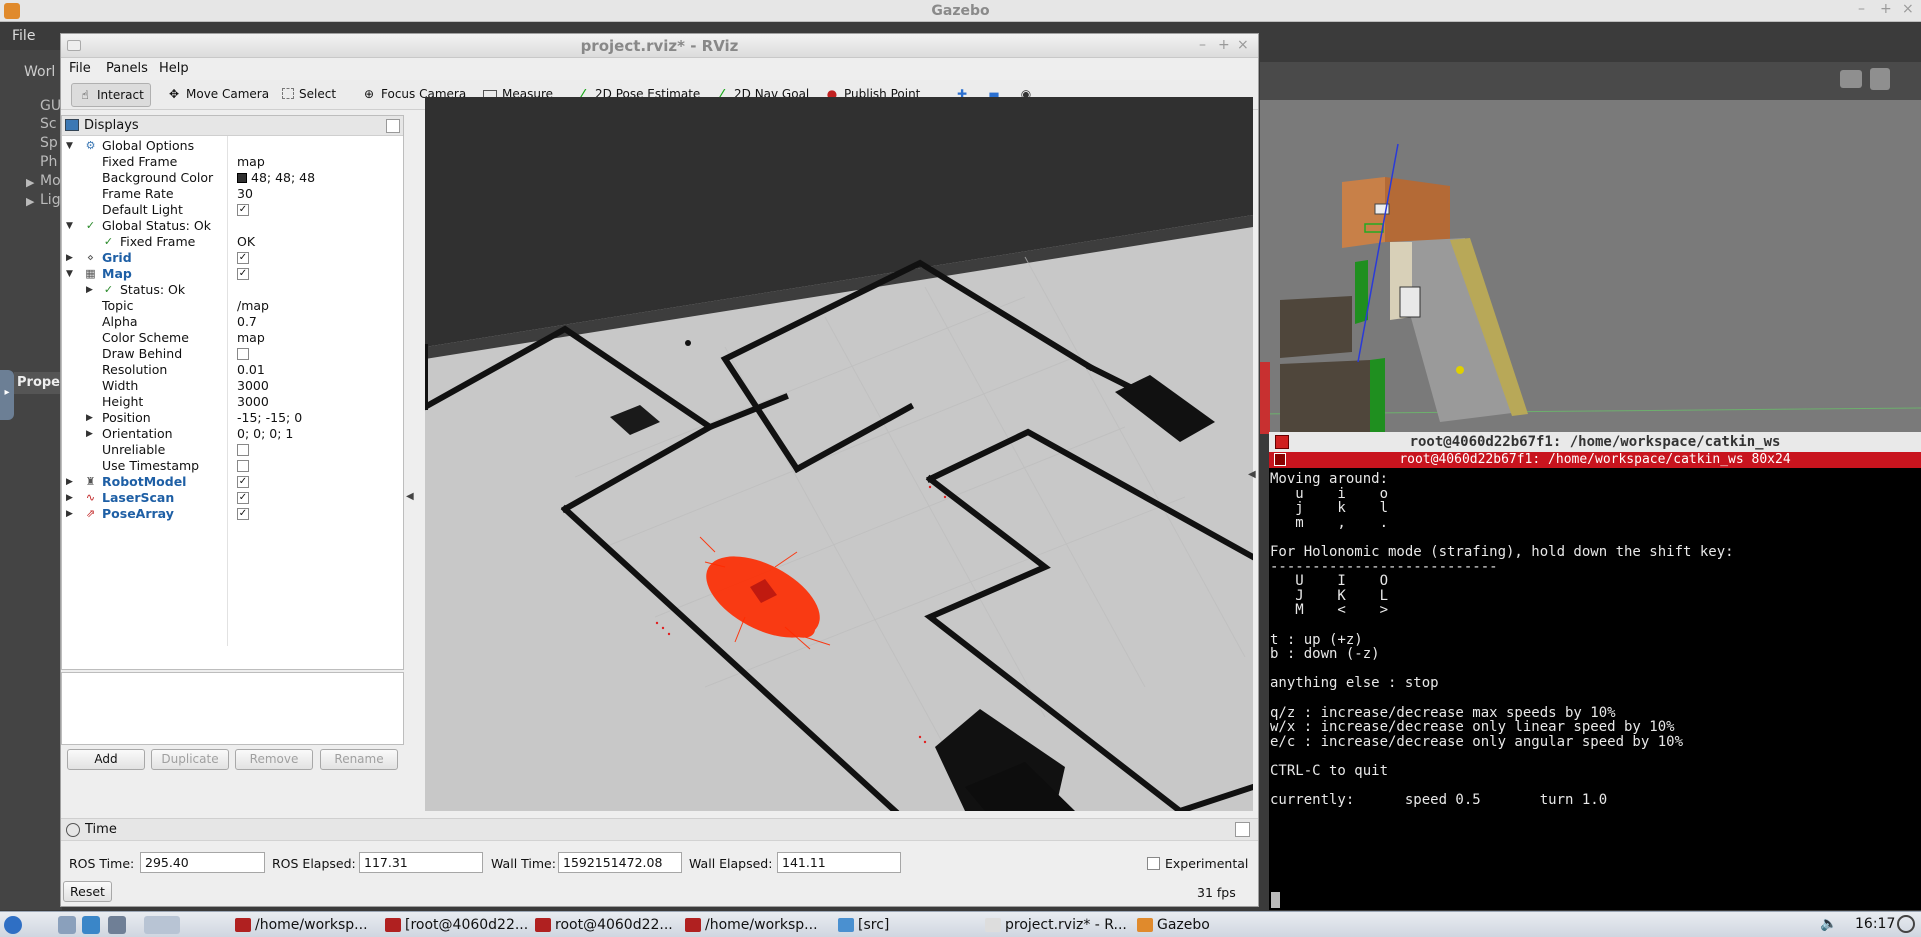  What do you see at coordinates (232, 498) in the screenshot?
I see `tree-row-laser-scan: ▶ ∿ LaserScan ✓` at bounding box center [232, 498].